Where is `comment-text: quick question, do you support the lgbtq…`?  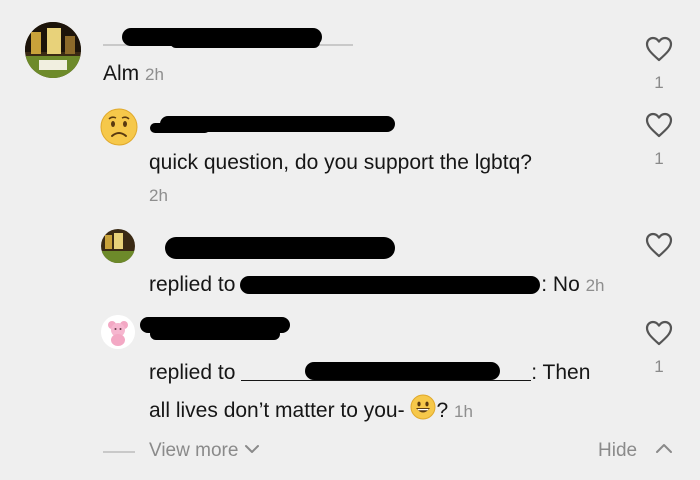 comment-text: quick question, do you support the lgbtq… is located at coordinates (340, 162).